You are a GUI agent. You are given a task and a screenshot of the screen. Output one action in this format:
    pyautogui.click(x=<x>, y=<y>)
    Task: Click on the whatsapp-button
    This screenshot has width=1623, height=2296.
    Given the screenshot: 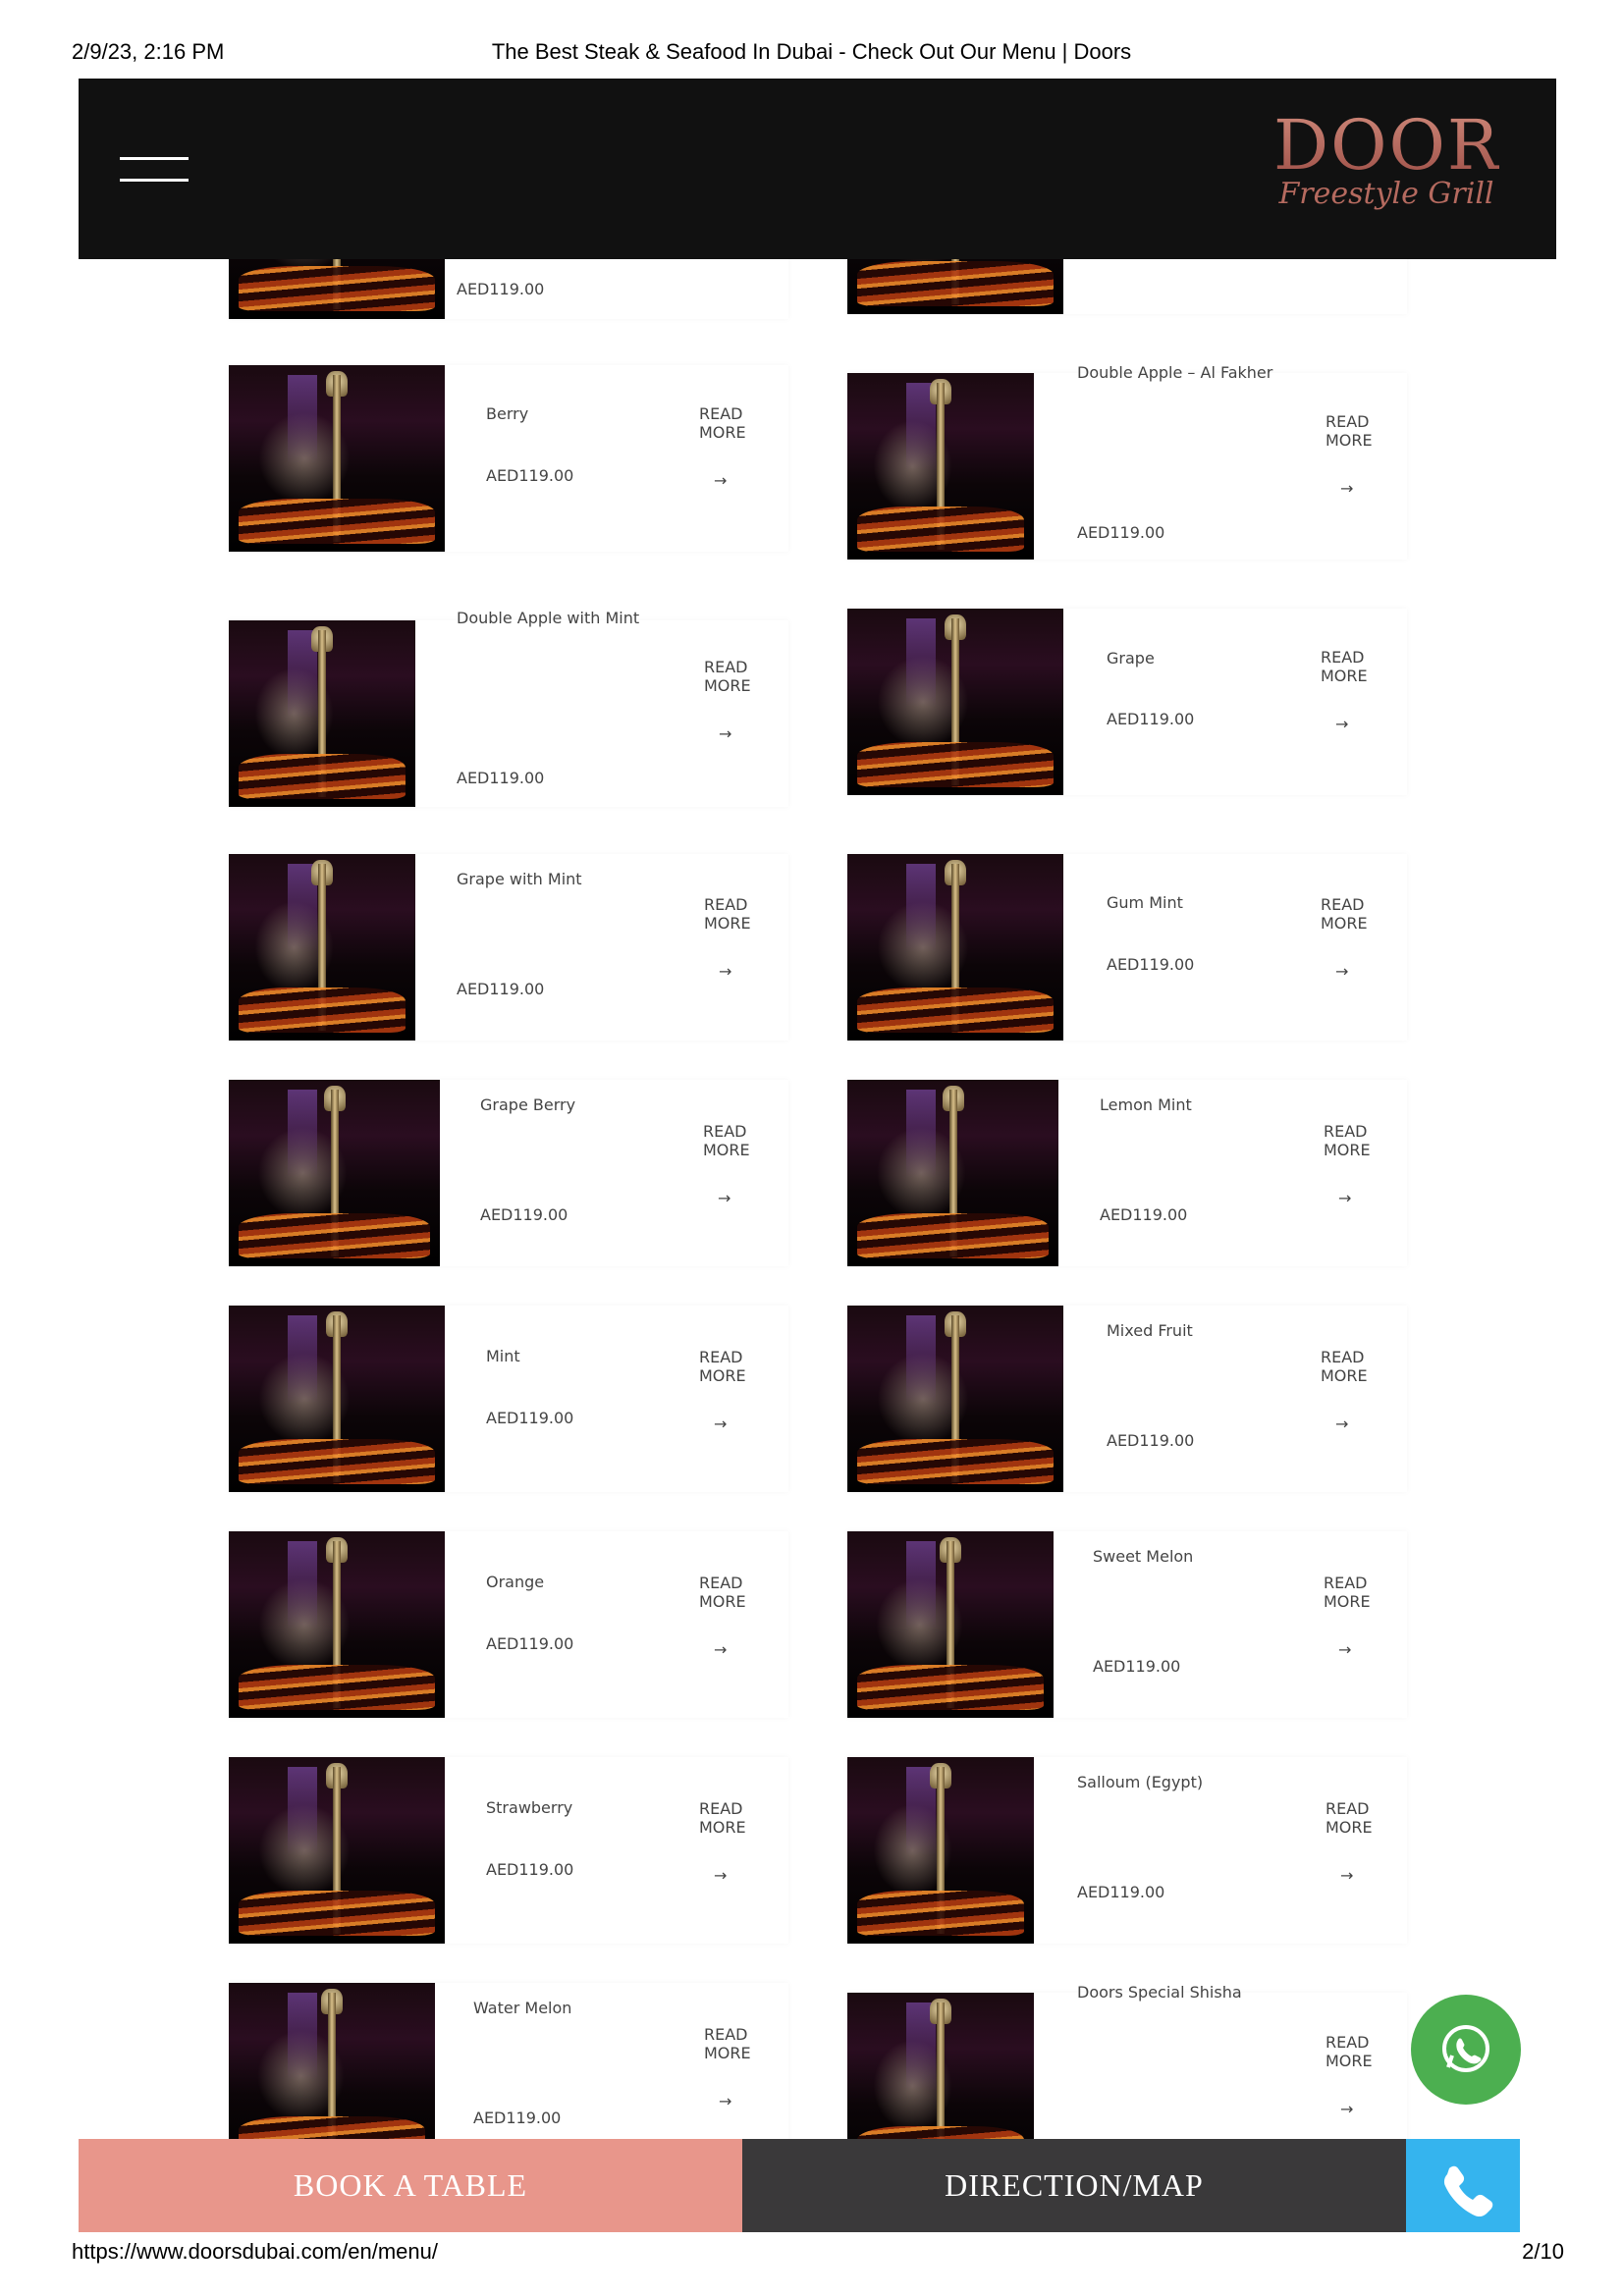 What is the action you would take?
    pyautogui.click(x=1466, y=2050)
    